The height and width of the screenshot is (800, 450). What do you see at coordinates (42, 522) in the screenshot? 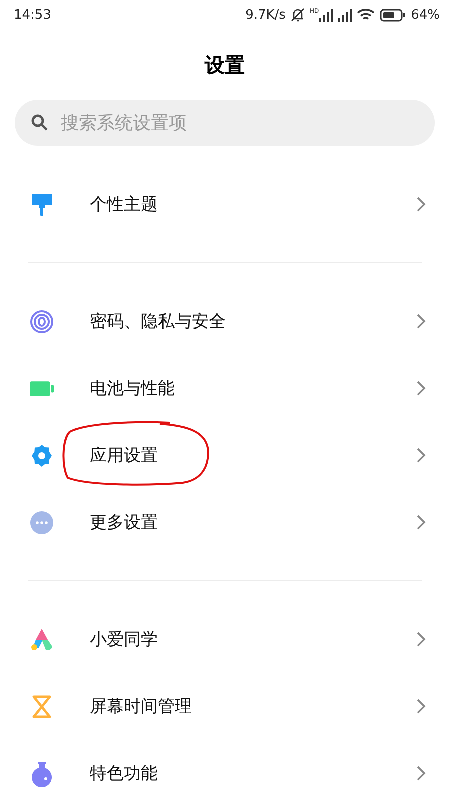
I see `more-icon` at bounding box center [42, 522].